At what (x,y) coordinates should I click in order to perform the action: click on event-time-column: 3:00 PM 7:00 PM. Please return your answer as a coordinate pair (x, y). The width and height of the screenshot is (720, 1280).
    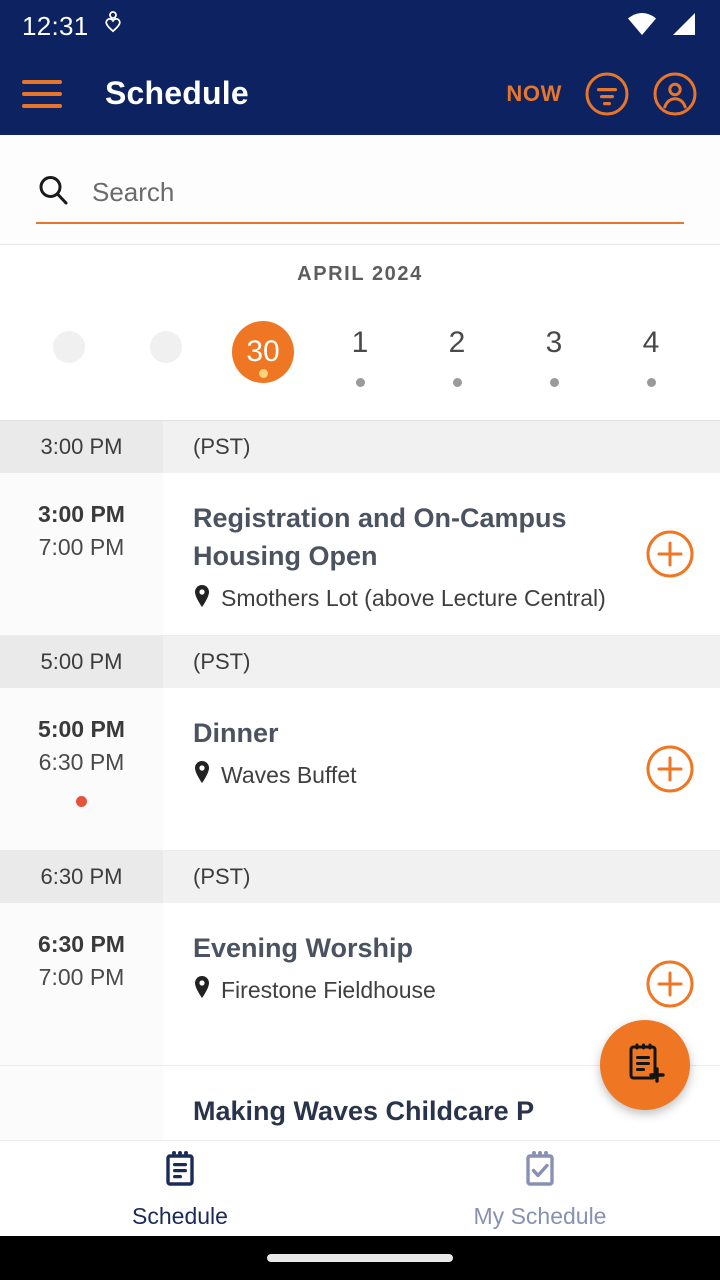
    Looking at the image, I should click on (81, 554).